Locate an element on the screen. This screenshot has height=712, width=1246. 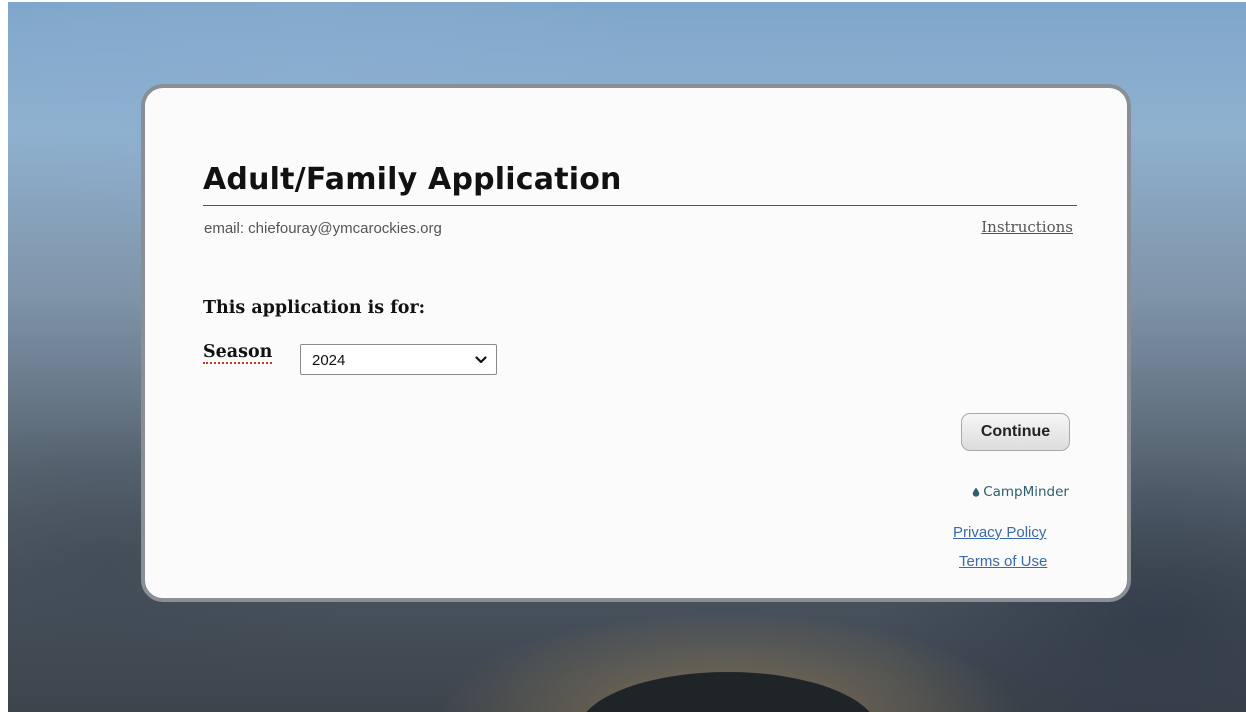
brand-name: CampMinder is located at coordinates (1026, 492).